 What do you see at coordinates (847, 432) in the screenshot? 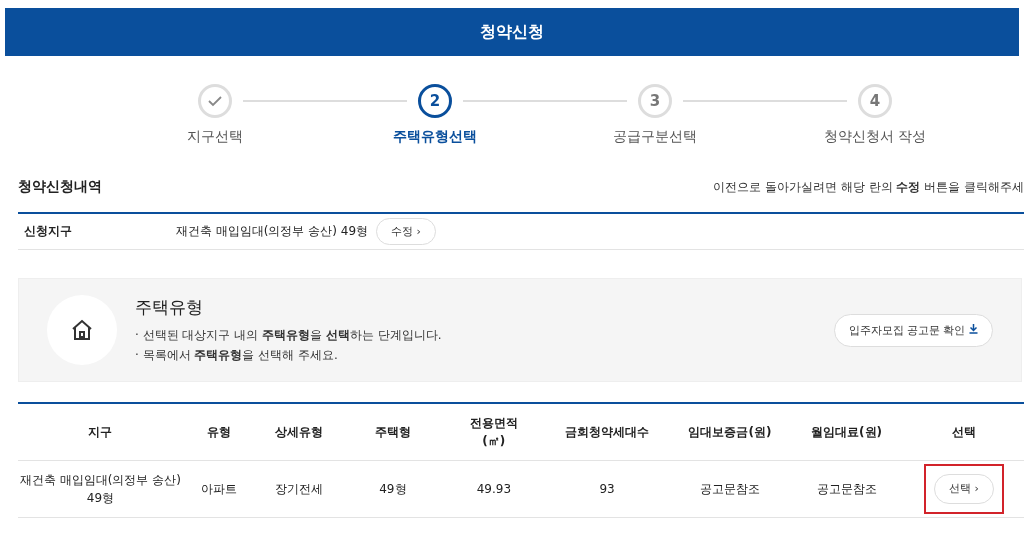
I see `column-header: 월임대료(원)` at bounding box center [847, 432].